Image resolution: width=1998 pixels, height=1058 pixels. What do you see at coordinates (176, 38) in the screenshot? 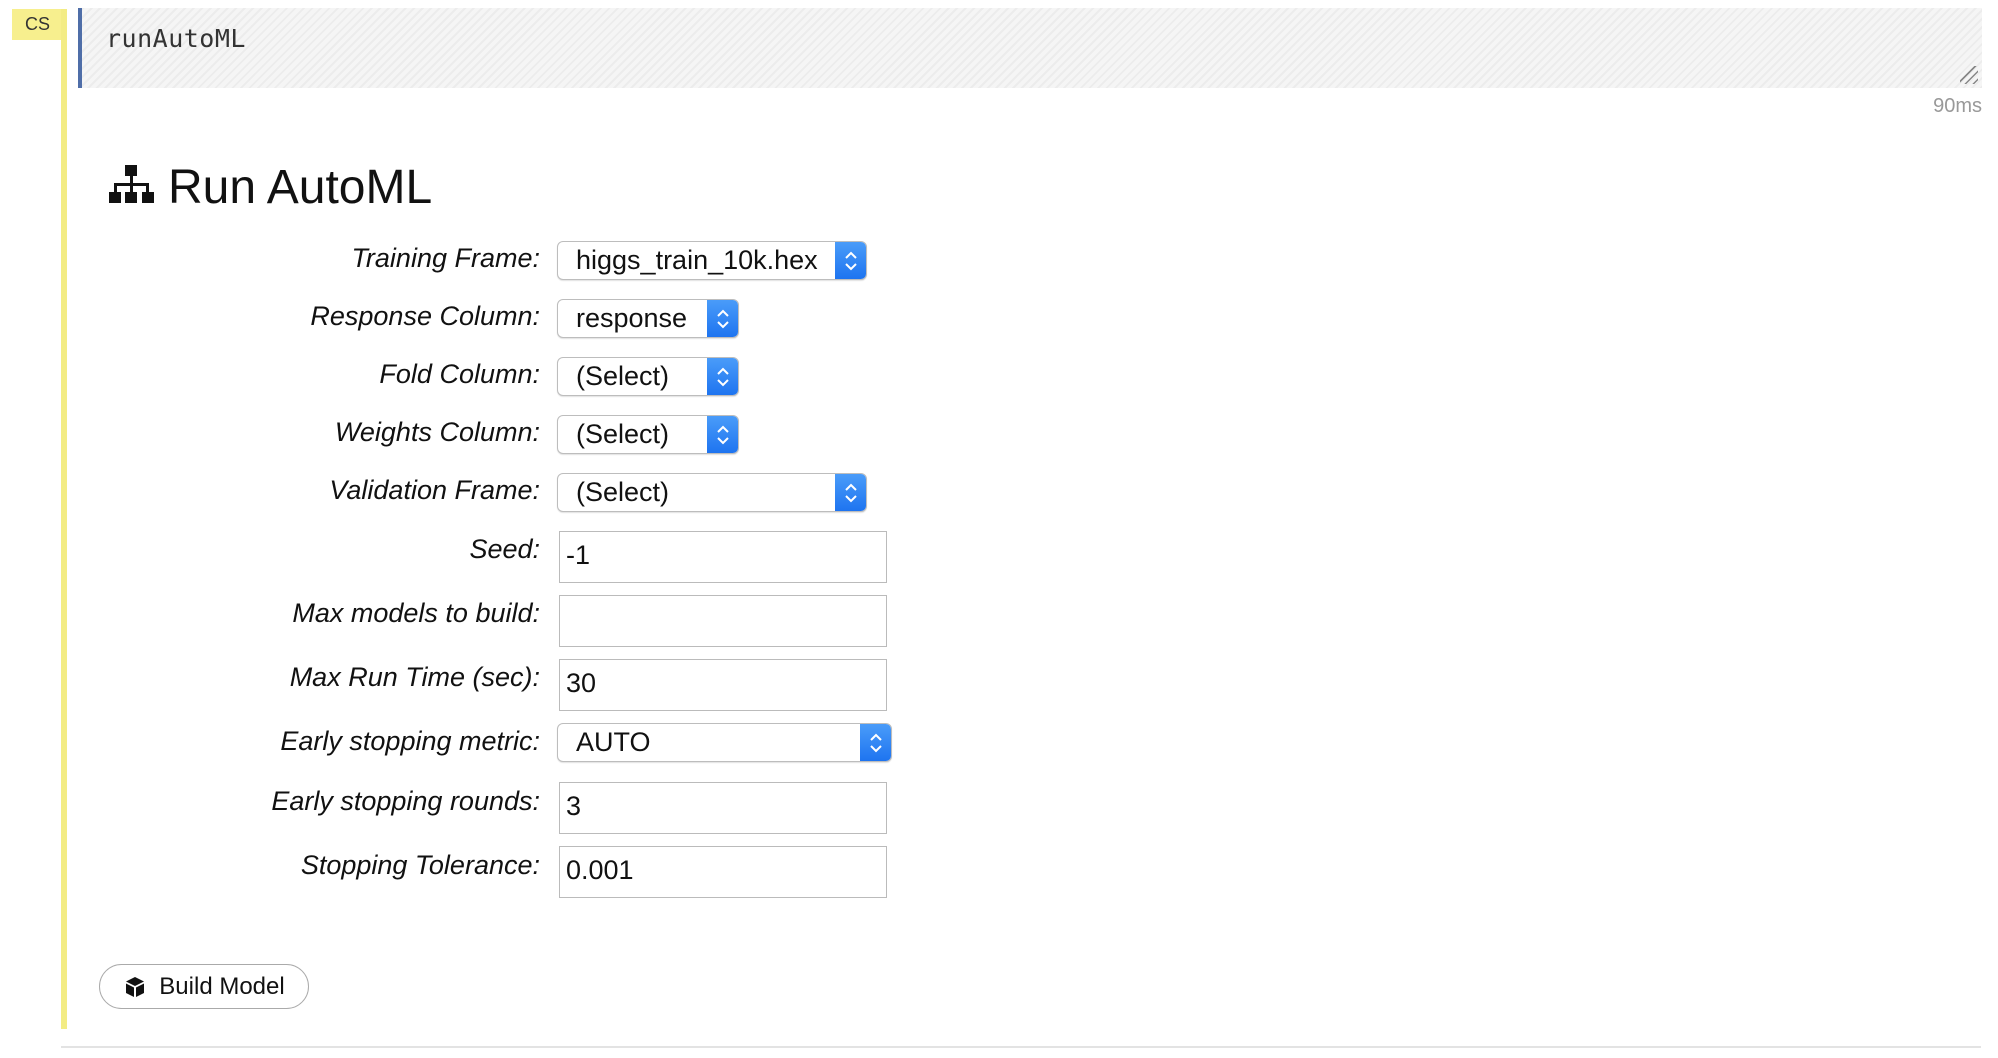
I see `code-text: runAutoML` at bounding box center [176, 38].